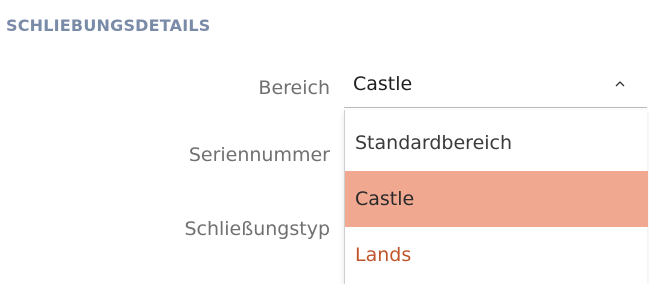 The image size is (649, 284). I want to click on seriennummer-label: Seriennummer, so click(259, 155).